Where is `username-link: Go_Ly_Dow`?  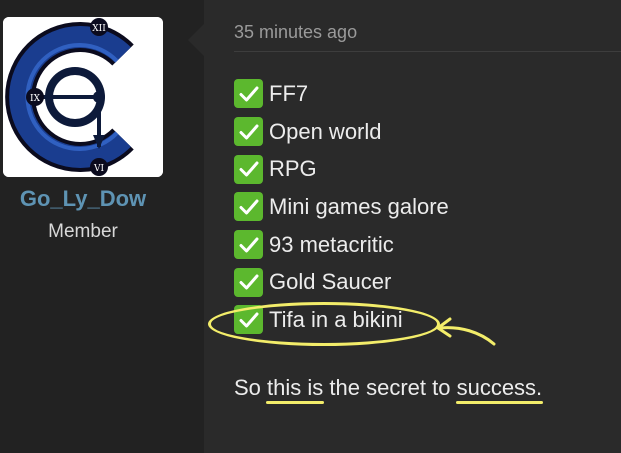
username-link: Go_Ly_Dow is located at coordinates (83, 199).